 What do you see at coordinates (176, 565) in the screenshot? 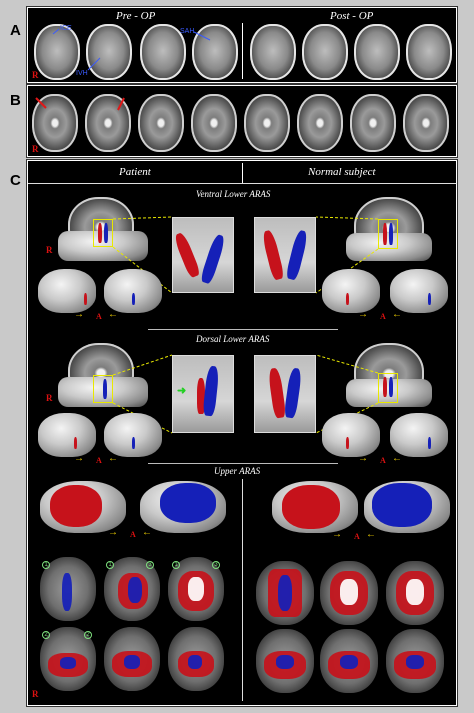
I see `marker-1-c: 1` at bounding box center [176, 565].